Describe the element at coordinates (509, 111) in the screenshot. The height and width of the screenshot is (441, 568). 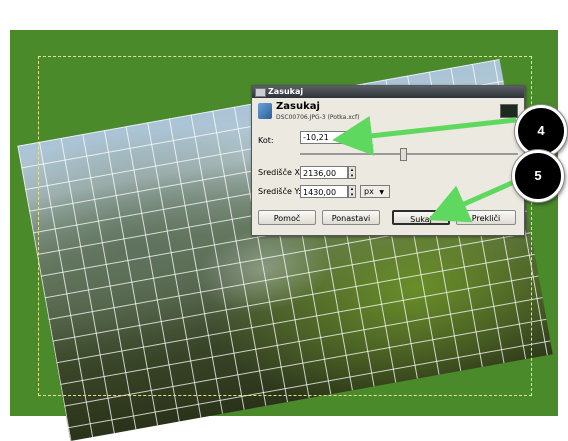
I see `image-thumbnail` at that location.